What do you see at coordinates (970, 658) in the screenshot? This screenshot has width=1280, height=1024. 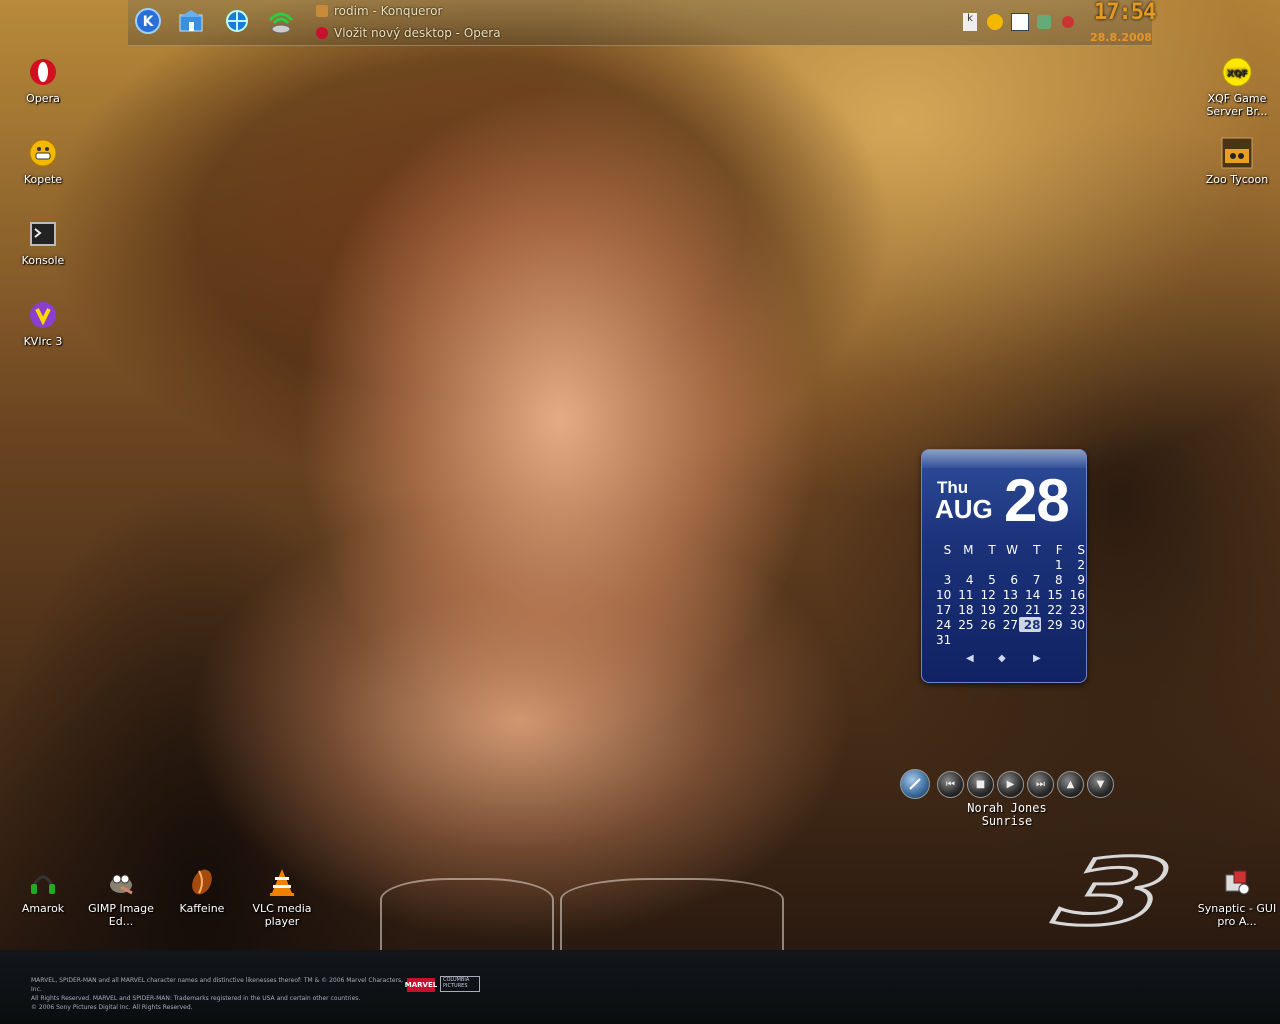 I see `calendar-prev-button: ◀` at bounding box center [970, 658].